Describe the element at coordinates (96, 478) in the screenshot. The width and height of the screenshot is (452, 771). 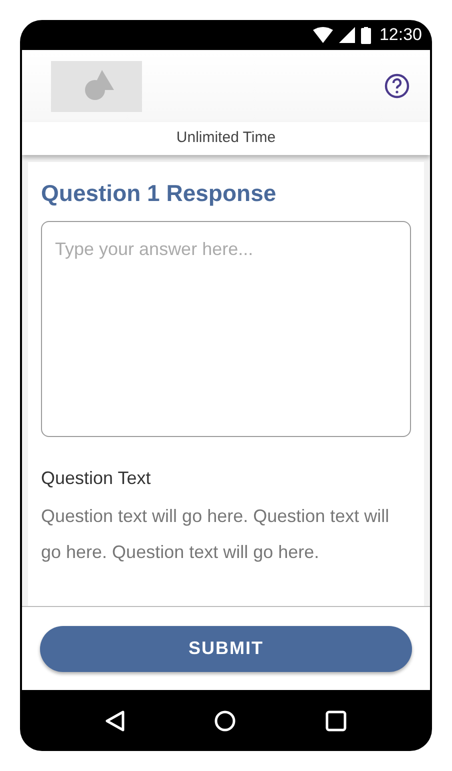
I see `question-heading: Question Text` at that location.